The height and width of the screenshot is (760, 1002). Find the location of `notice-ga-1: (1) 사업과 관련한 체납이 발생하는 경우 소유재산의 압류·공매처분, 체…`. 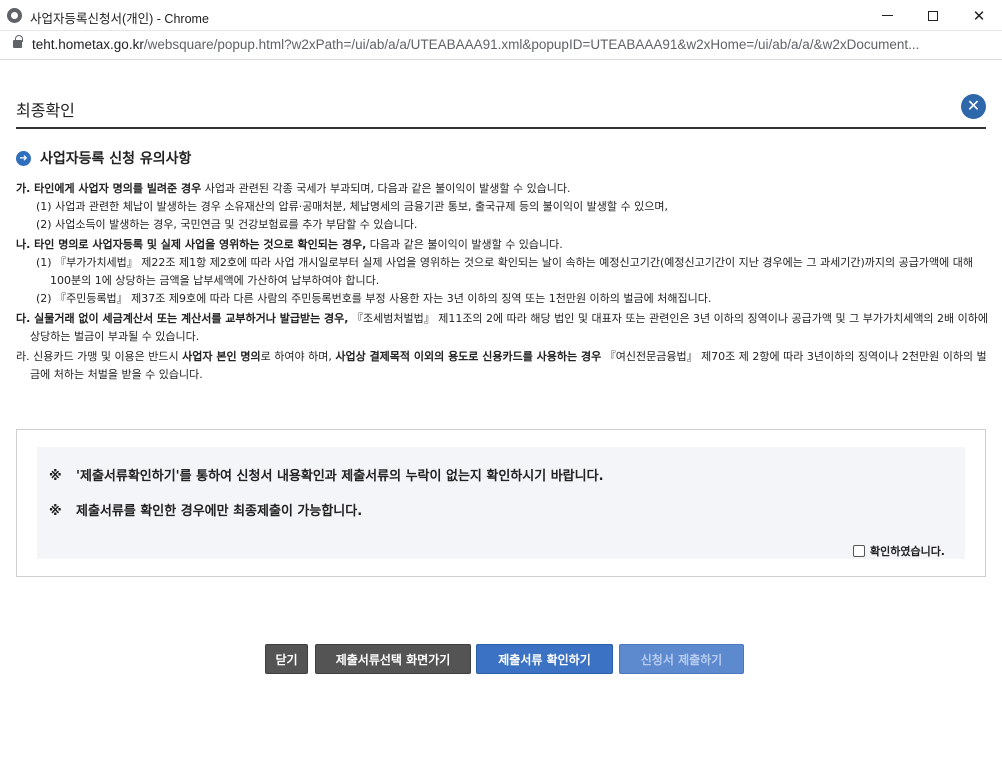

notice-ga-1: (1) 사업과 관련한 체납이 발생하는 경우 소유재산의 압류·공매처분, 체… is located at coordinates (352, 206).